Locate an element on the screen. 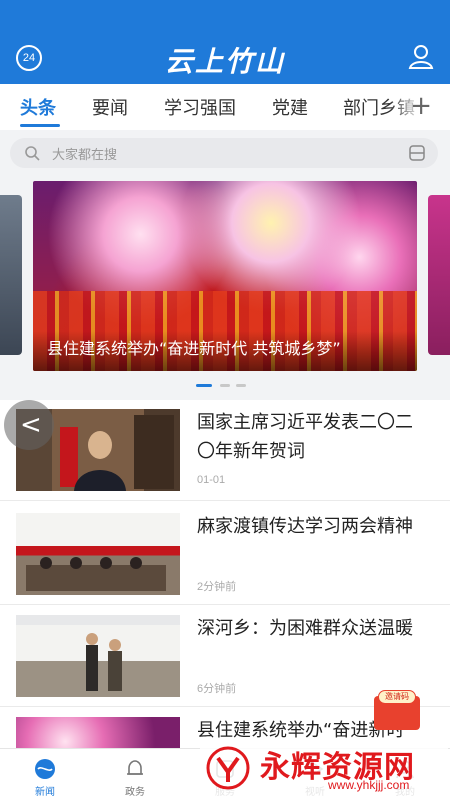 This screenshot has width=450, height=800. back-button: < is located at coordinates (29, 425).